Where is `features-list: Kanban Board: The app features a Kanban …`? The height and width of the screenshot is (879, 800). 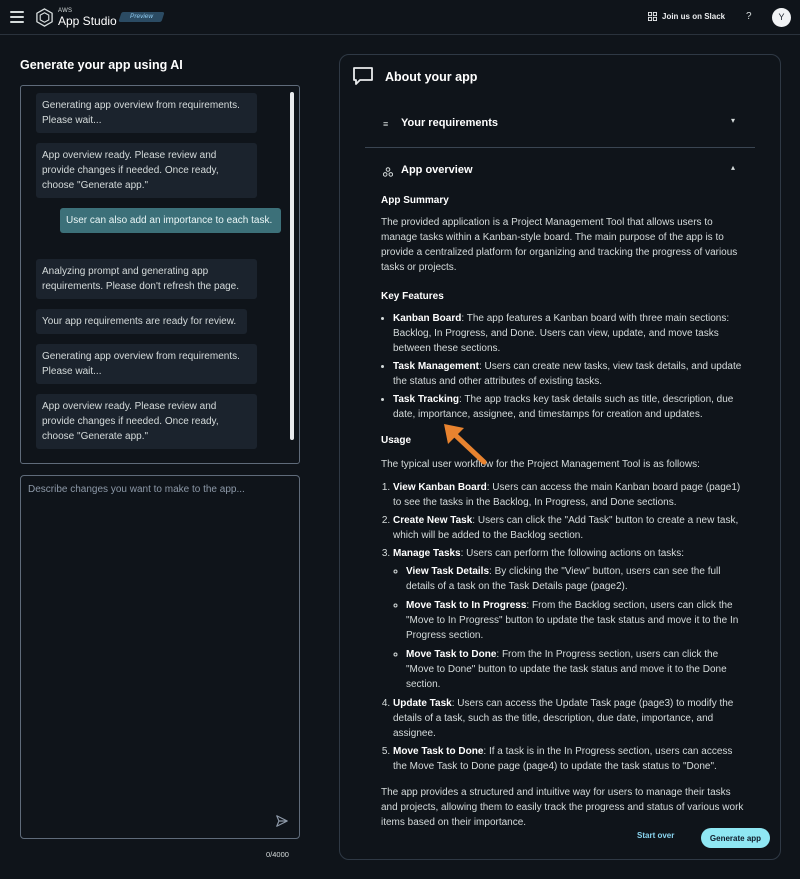
features-list: Kanban Board: The app features a Kanban … is located at coordinates (563, 366).